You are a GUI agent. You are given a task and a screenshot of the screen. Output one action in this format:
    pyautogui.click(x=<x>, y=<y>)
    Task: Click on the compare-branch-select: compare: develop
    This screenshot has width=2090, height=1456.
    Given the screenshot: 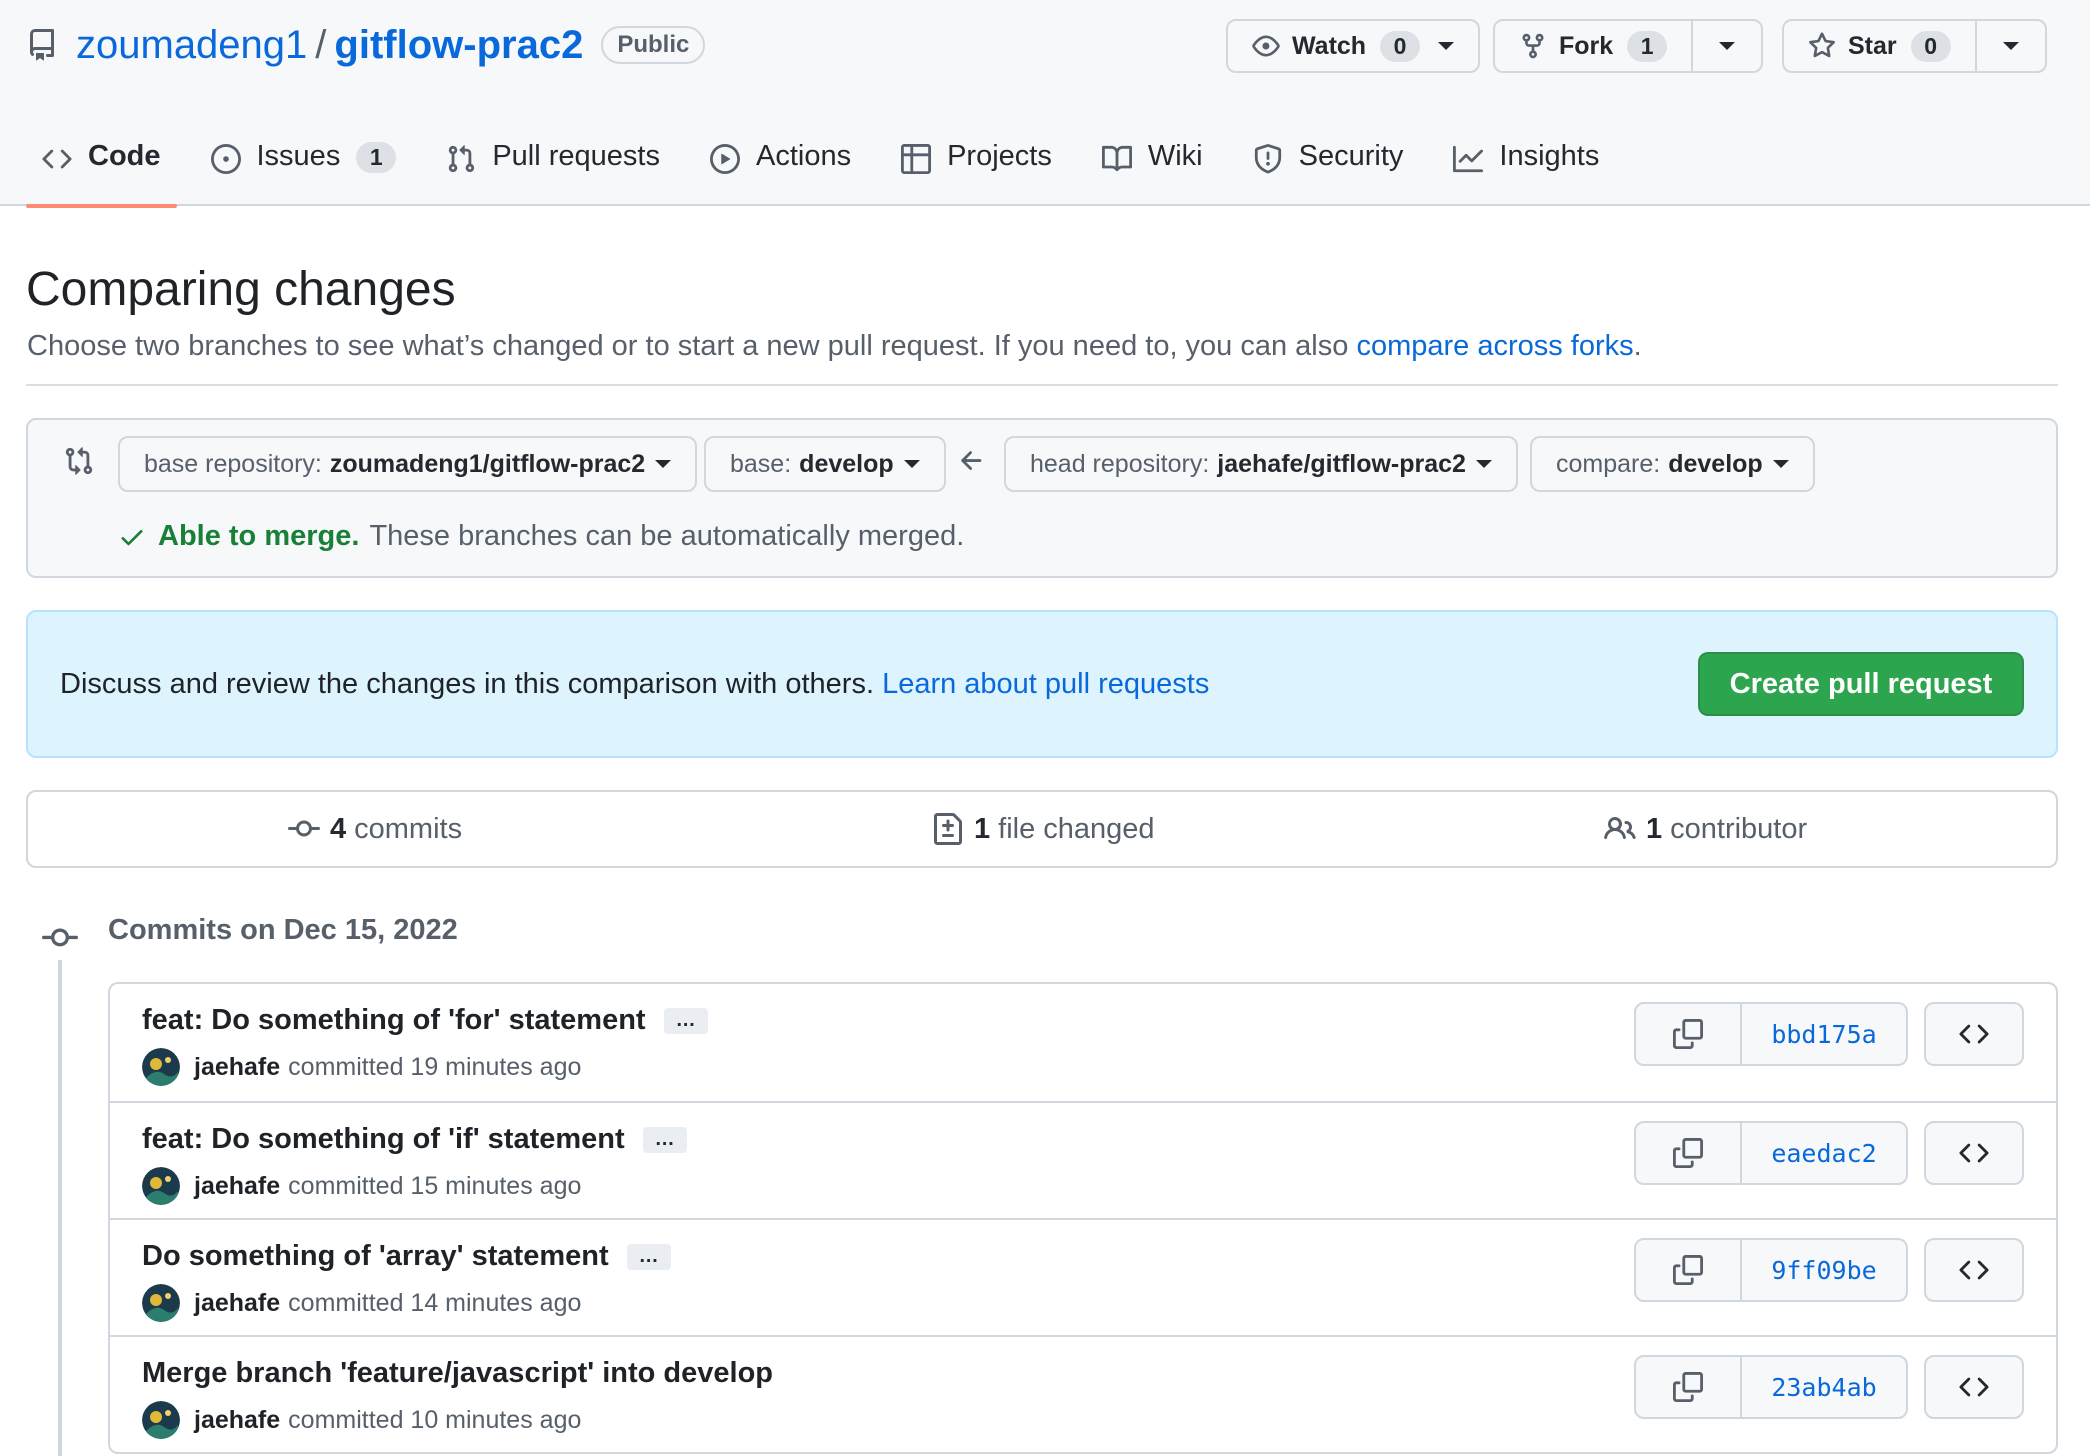 What is the action you would take?
    pyautogui.click(x=1672, y=464)
    